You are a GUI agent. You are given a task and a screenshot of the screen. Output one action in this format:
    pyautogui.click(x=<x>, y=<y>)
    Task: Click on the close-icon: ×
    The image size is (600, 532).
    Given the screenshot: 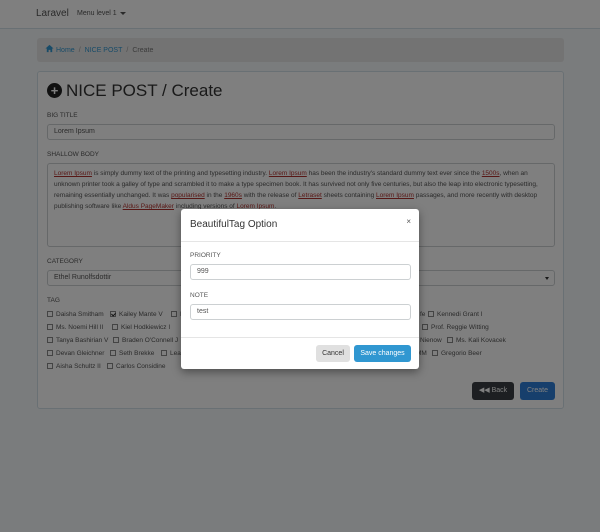 What is the action you would take?
    pyautogui.click(x=408, y=221)
    